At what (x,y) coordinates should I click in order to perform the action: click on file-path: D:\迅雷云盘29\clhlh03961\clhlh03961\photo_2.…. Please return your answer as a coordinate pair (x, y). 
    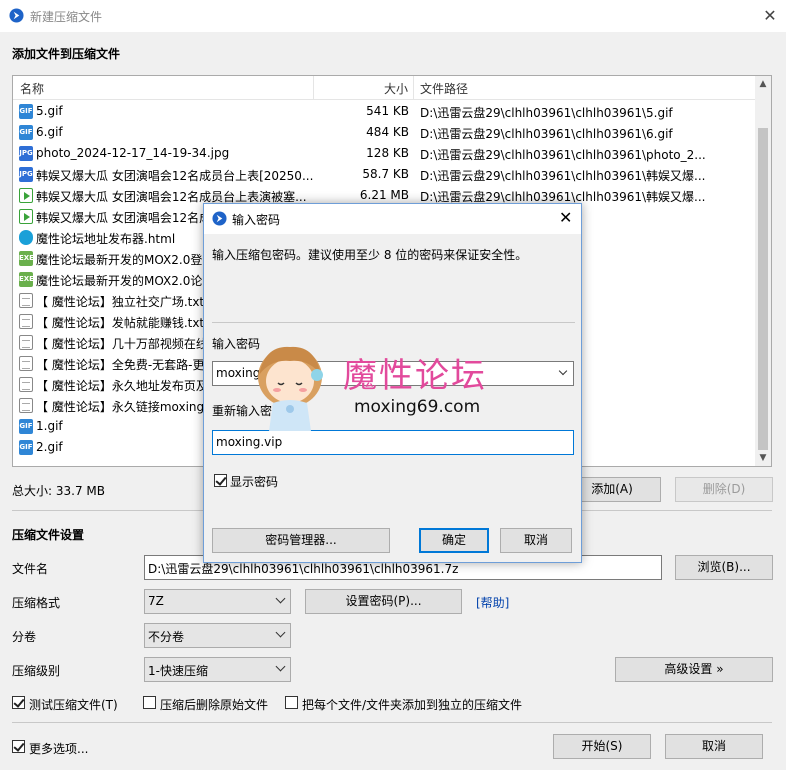
    Looking at the image, I should click on (563, 155).